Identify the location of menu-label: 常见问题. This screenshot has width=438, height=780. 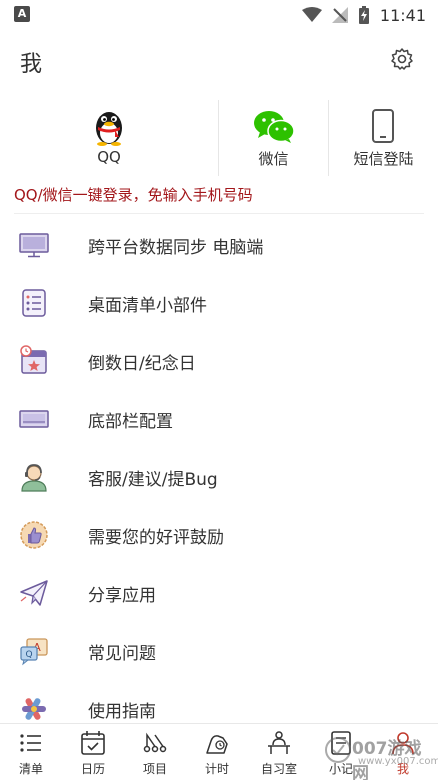
(122, 654).